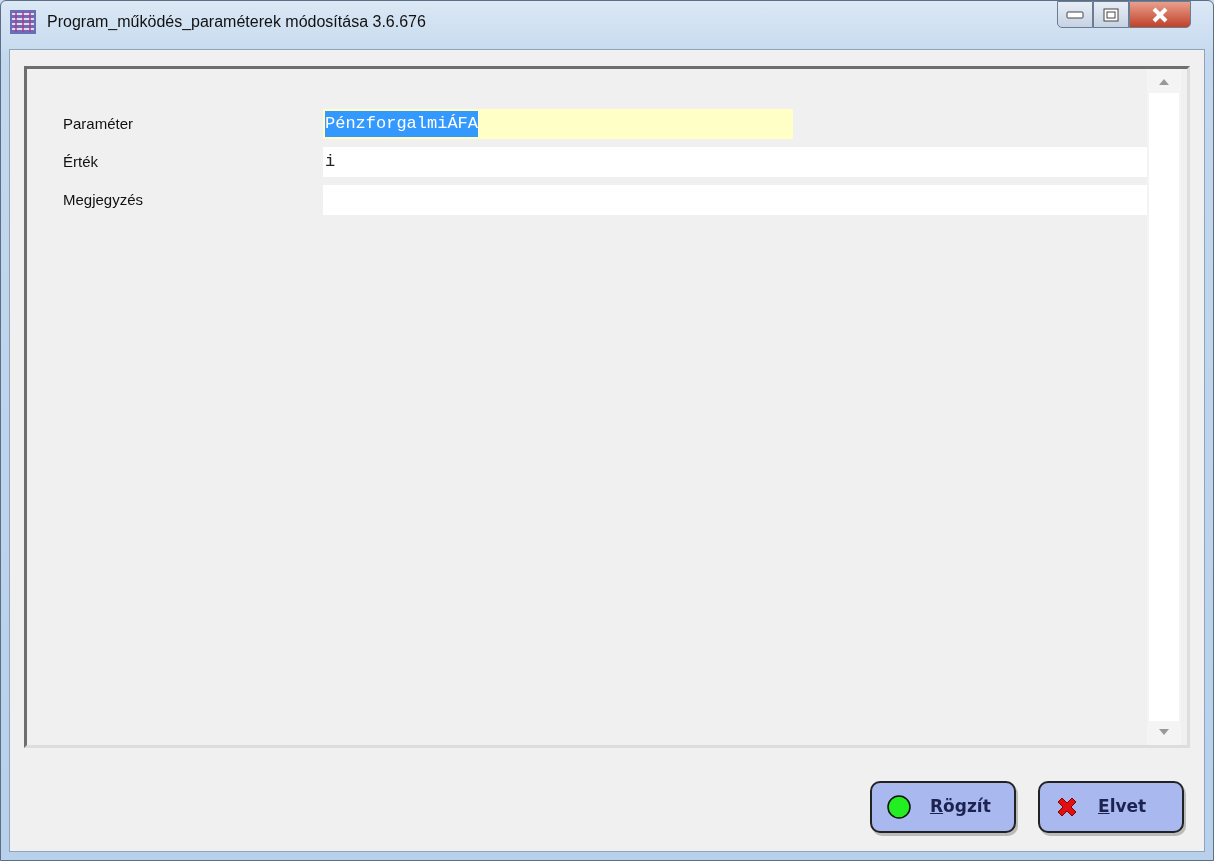  I want to click on scroll-down-icon, so click(1164, 732).